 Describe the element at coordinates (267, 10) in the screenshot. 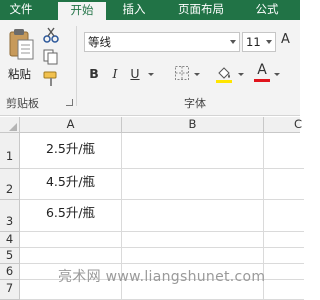

I see `tab-formulas: 公式` at that location.